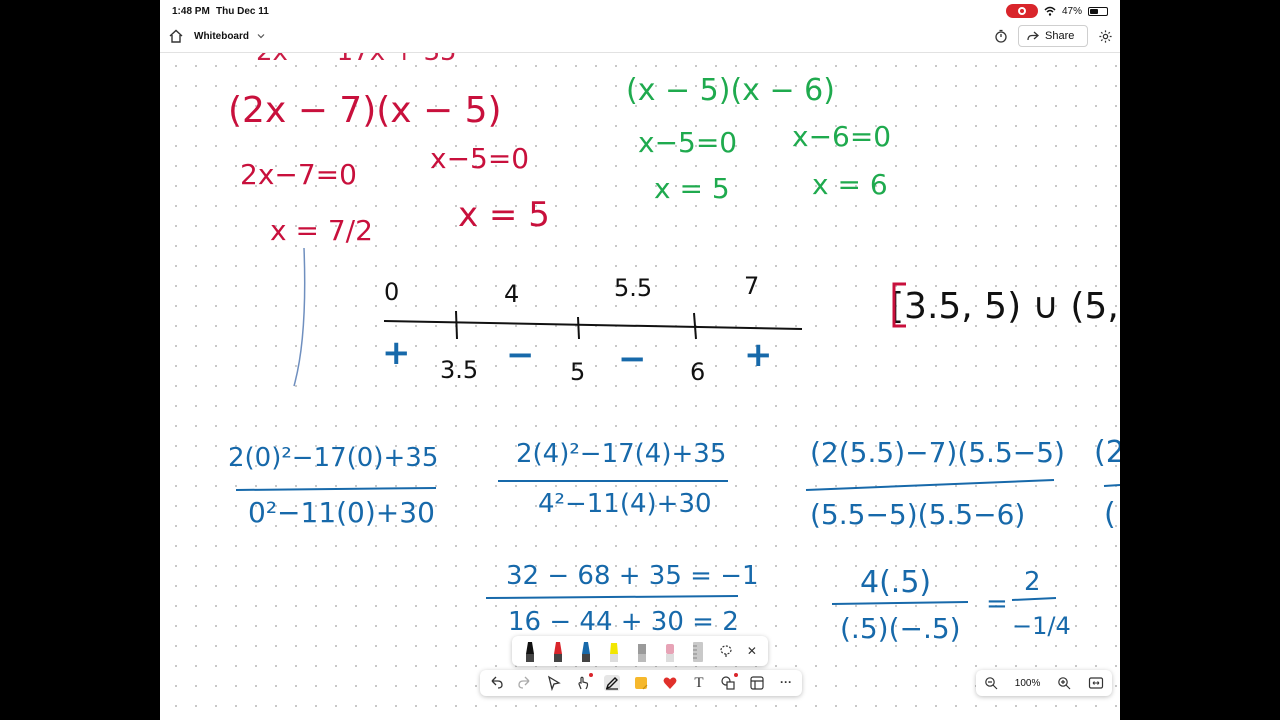 The image size is (1280, 720). Describe the element at coordinates (937, 452) in the screenshot. I see `test55-numerator: (2(5.5)−7)(5.5−5)` at that location.